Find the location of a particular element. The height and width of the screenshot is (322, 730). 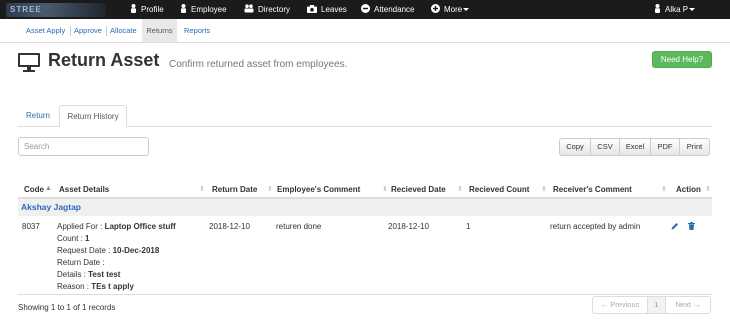

subnav-allocate: Allocate is located at coordinates (123, 30).